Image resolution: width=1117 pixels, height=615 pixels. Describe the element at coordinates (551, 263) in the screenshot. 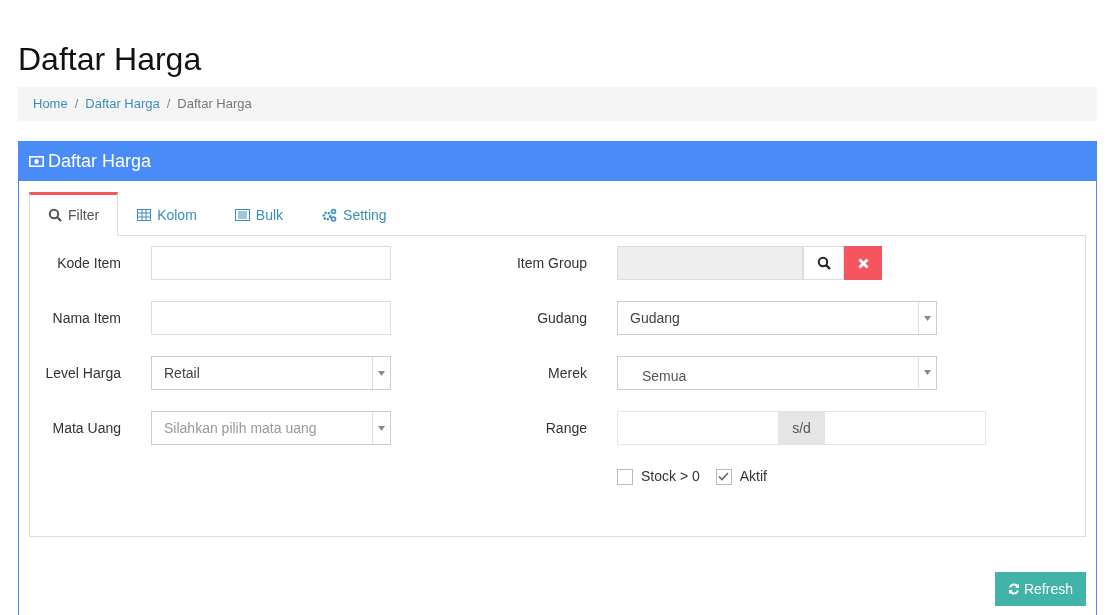

I see `field-label: Item Group` at that location.